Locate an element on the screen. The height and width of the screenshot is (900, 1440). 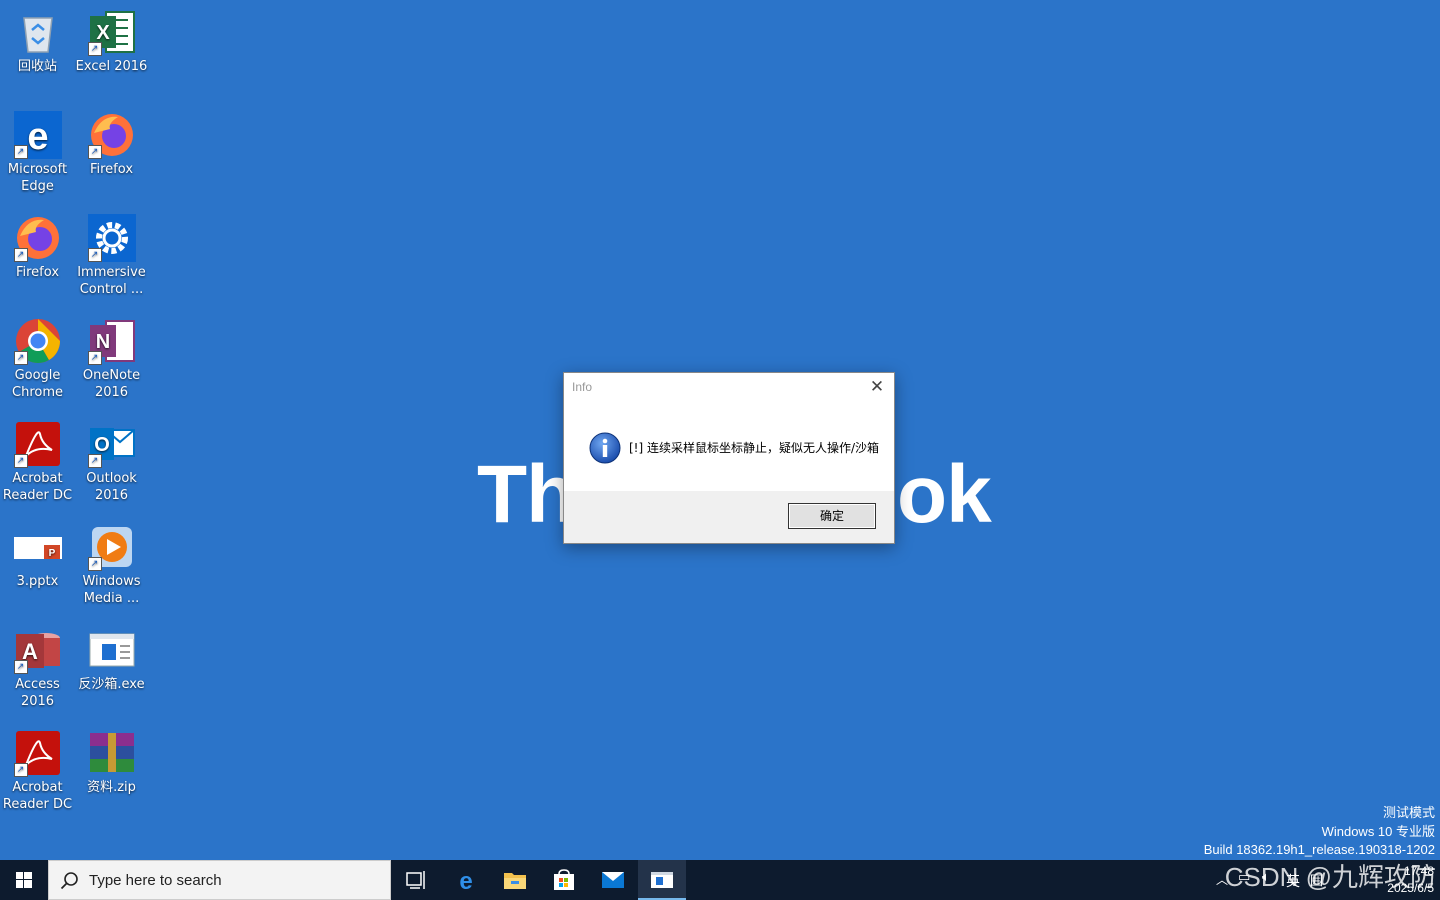
desktop-icon-firefox: ↗ Firefox is located at coordinates (37, 243).